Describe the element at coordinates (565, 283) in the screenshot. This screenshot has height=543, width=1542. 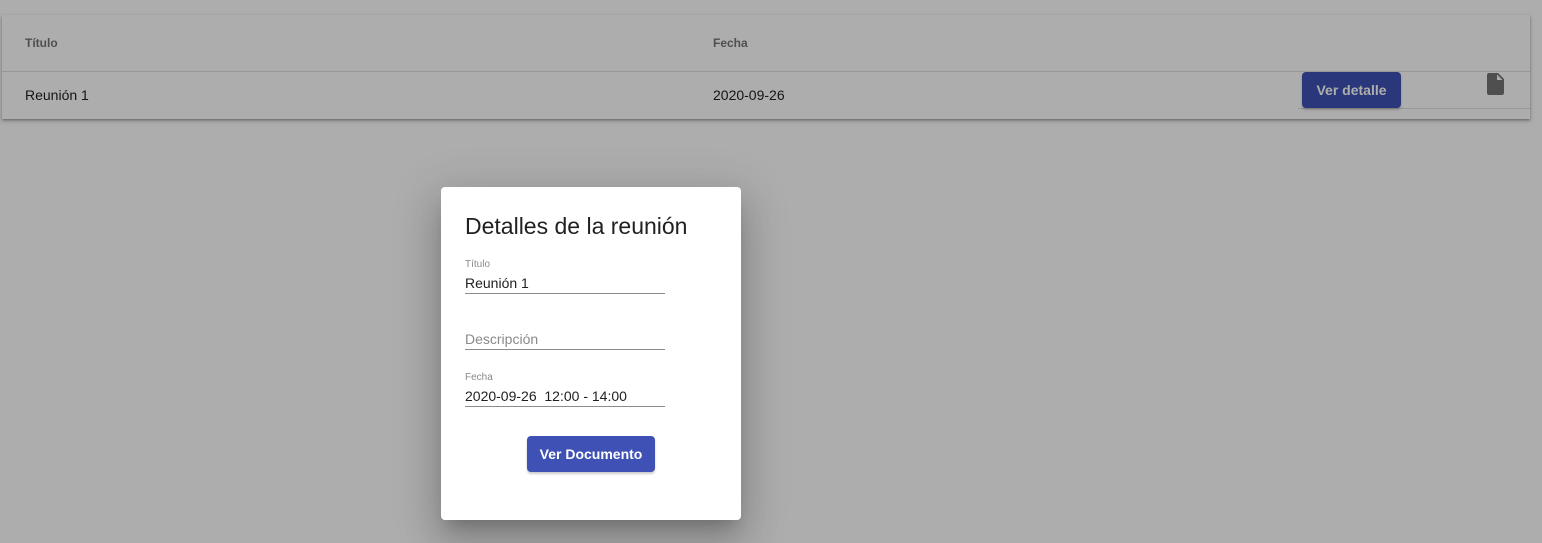
I see `title-input` at that location.